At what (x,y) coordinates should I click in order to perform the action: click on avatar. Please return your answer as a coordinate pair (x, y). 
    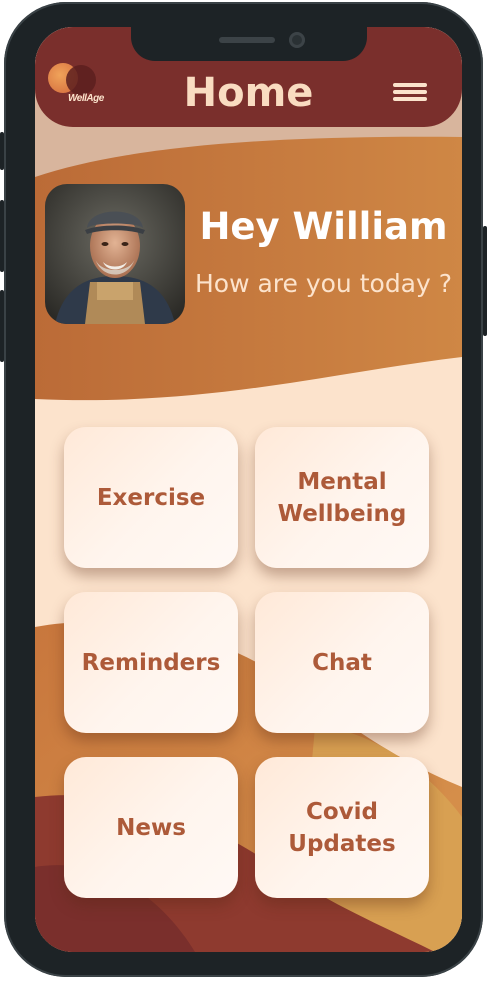
    Looking at the image, I should click on (115, 254).